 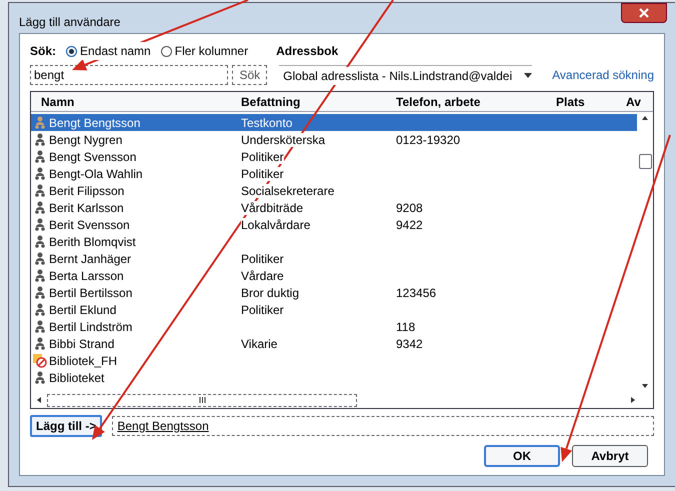 I want to click on contact-row: Bengt Svensson Politiker, so click(x=334, y=156).